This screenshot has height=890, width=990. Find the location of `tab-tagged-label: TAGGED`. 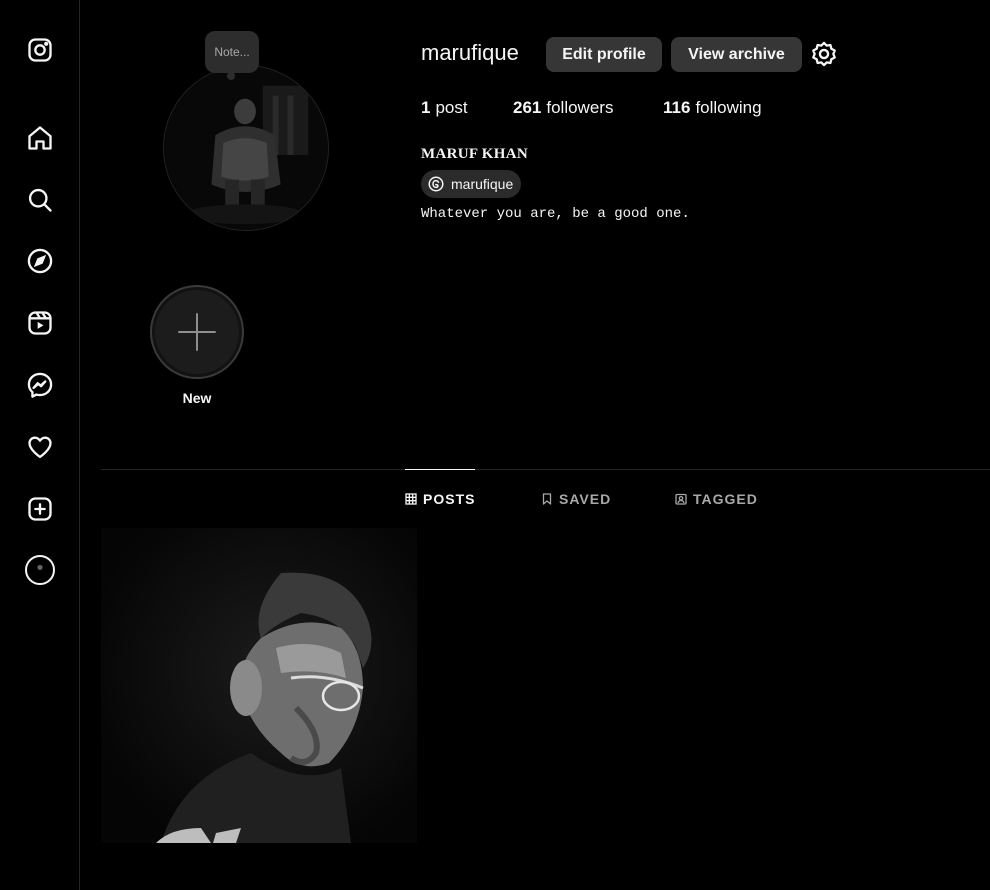

tab-tagged-label: TAGGED is located at coordinates (725, 499).